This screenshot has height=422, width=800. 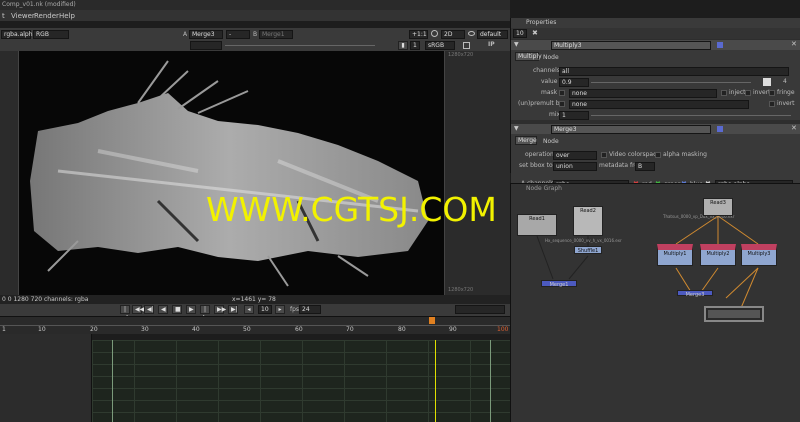 What do you see at coordinates (655, 33) in the screenshot?
I see `properties-toolbar: 10 ✖` at bounding box center [655, 33].